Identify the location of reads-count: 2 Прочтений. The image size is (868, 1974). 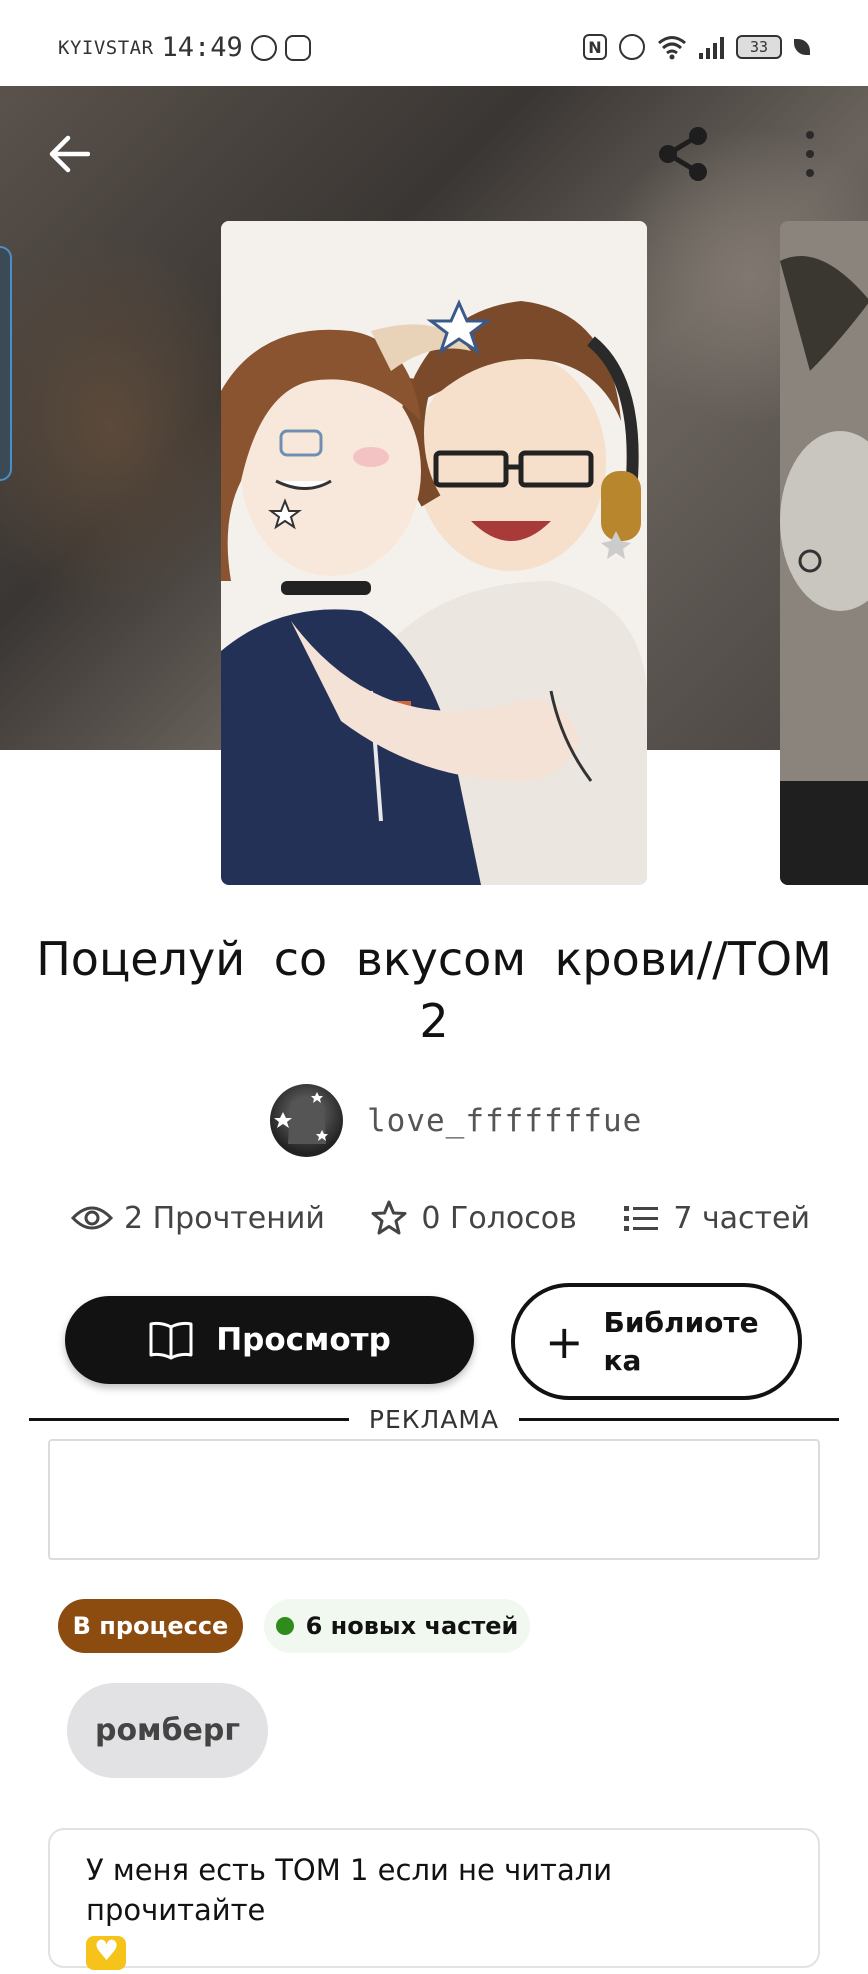
(224, 1218).